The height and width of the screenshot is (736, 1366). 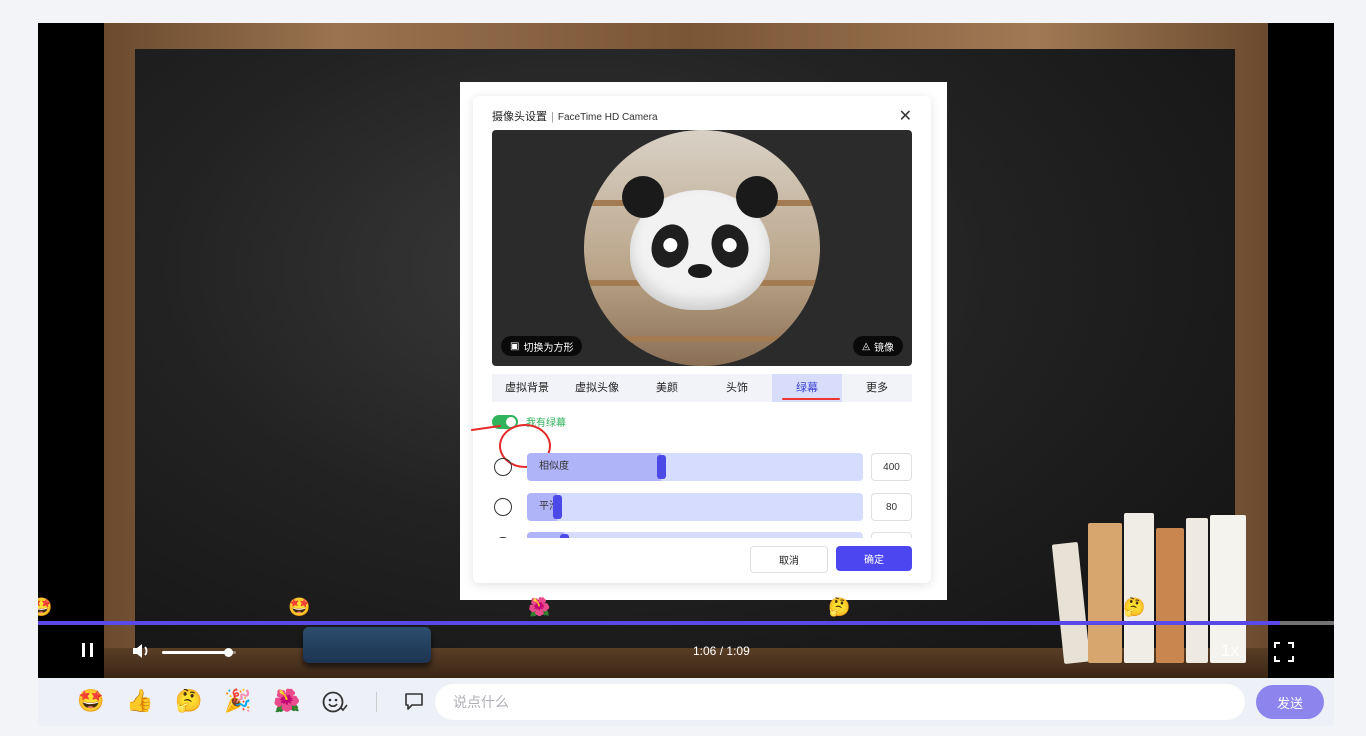 What do you see at coordinates (695, 467) in the screenshot?
I see `similarity-slider: 相似度` at bounding box center [695, 467].